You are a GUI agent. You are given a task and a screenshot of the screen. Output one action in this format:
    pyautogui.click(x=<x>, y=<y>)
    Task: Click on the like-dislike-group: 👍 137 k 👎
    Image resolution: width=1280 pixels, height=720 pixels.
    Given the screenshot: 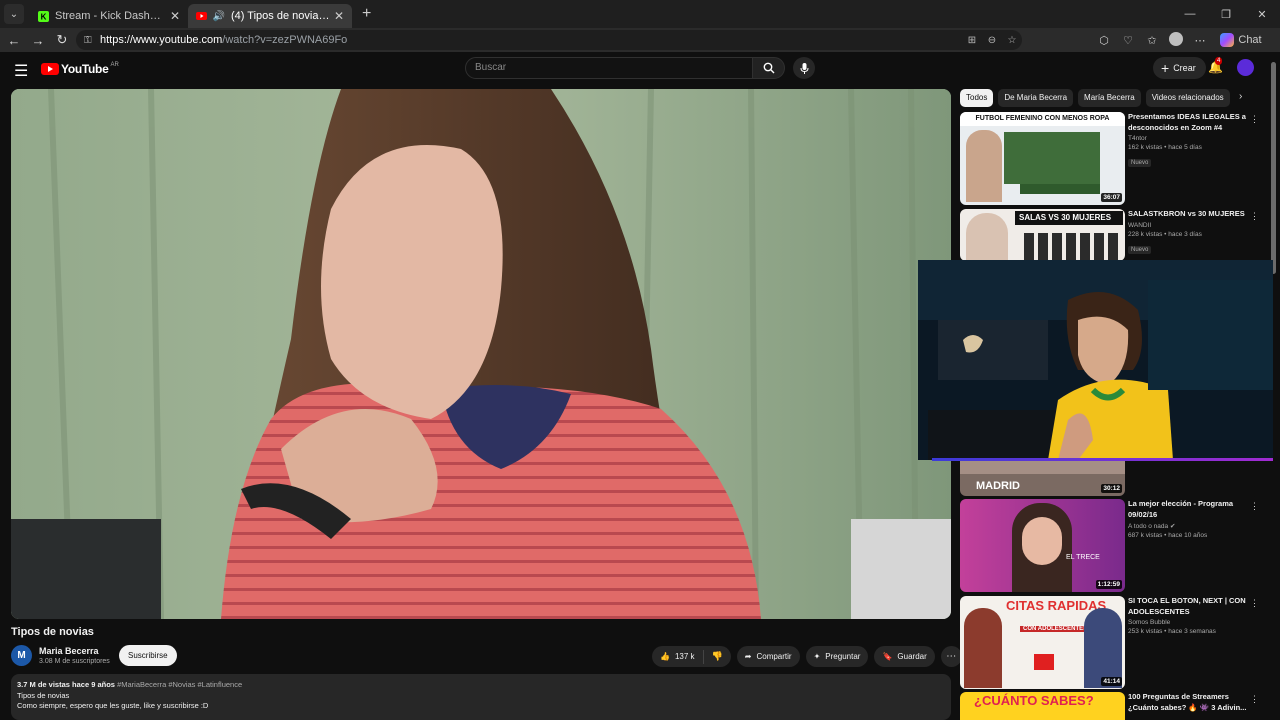 What is the action you would take?
    pyautogui.click(x=691, y=656)
    